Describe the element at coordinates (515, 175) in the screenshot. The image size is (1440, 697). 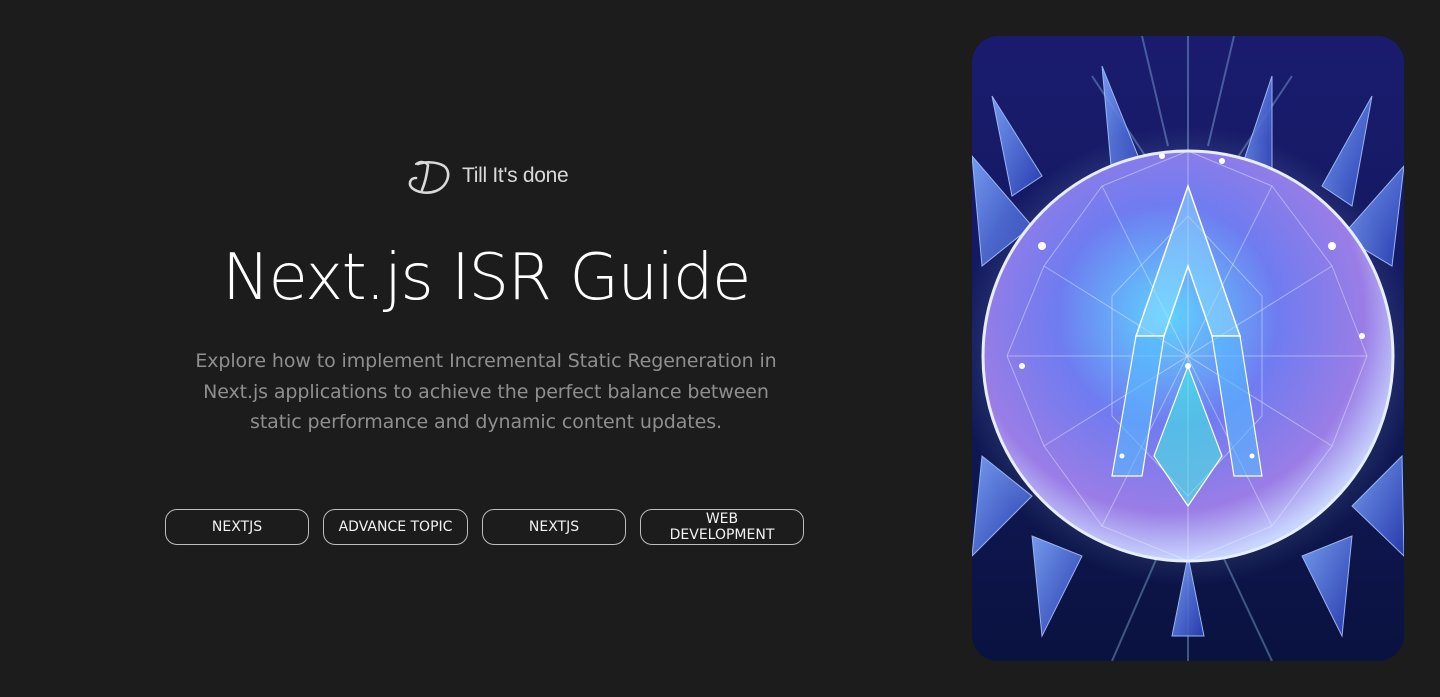
I see `brand-name: Till It's done` at that location.